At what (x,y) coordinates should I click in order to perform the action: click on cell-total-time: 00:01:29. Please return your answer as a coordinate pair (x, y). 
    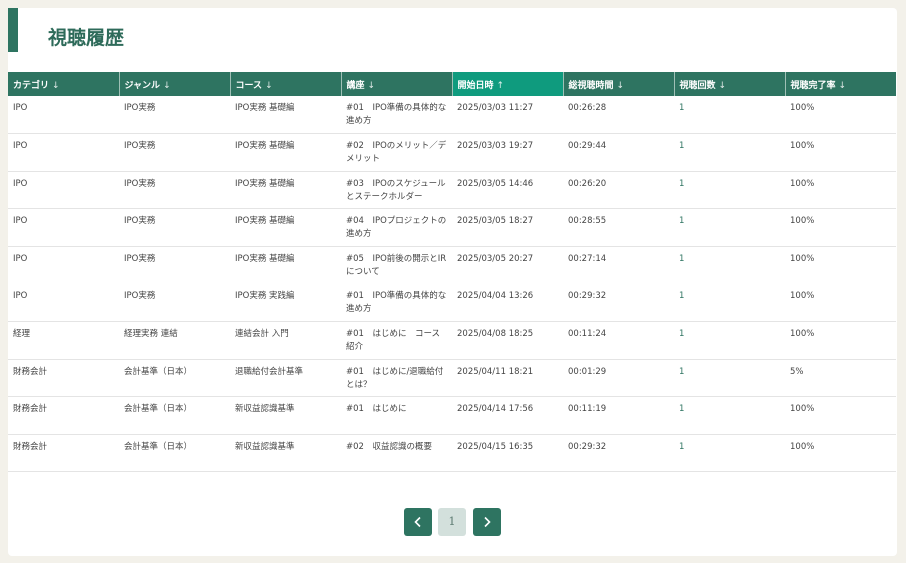
    Looking at the image, I should click on (618, 378).